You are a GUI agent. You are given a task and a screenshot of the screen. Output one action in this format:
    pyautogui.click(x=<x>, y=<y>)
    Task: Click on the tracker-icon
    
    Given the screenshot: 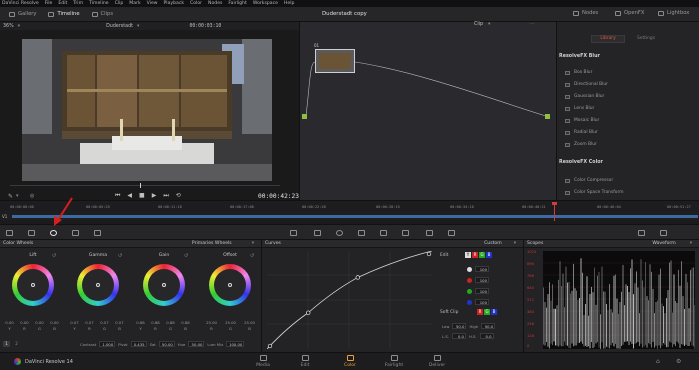 What is the action you would take?
    pyautogui.click(x=361, y=233)
    